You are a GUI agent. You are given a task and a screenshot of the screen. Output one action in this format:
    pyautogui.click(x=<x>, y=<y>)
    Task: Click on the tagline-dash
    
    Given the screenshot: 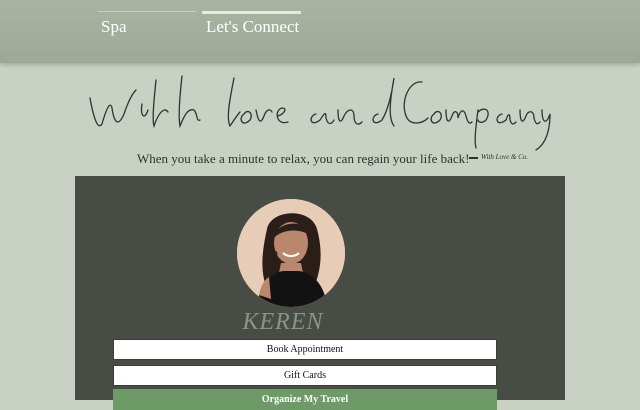 What is the action you would take?
    pyautogui.click(x=473, y=158)
    